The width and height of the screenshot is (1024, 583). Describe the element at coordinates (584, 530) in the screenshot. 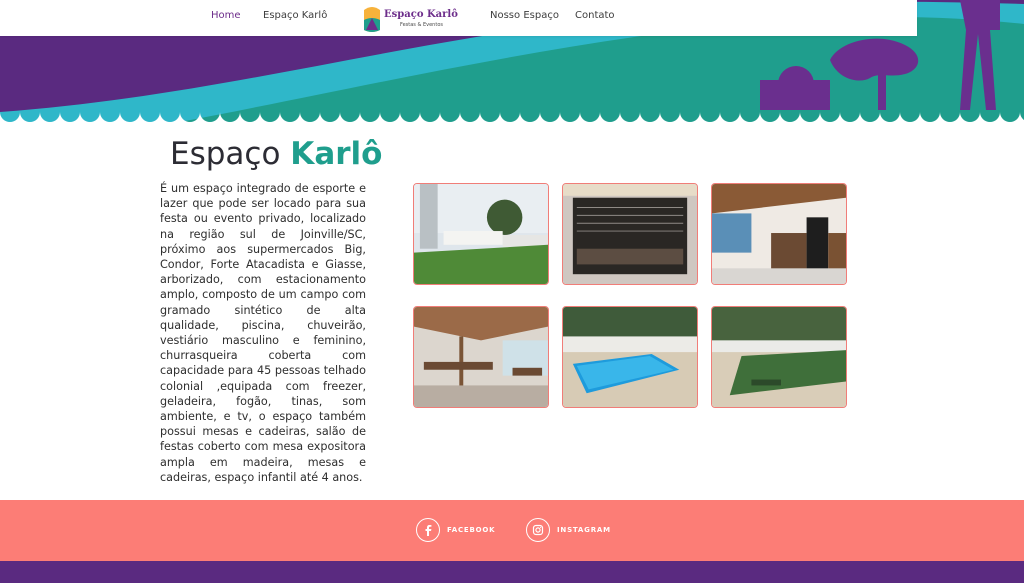

I see `instagram-label: INSTAGRAM` at that location.